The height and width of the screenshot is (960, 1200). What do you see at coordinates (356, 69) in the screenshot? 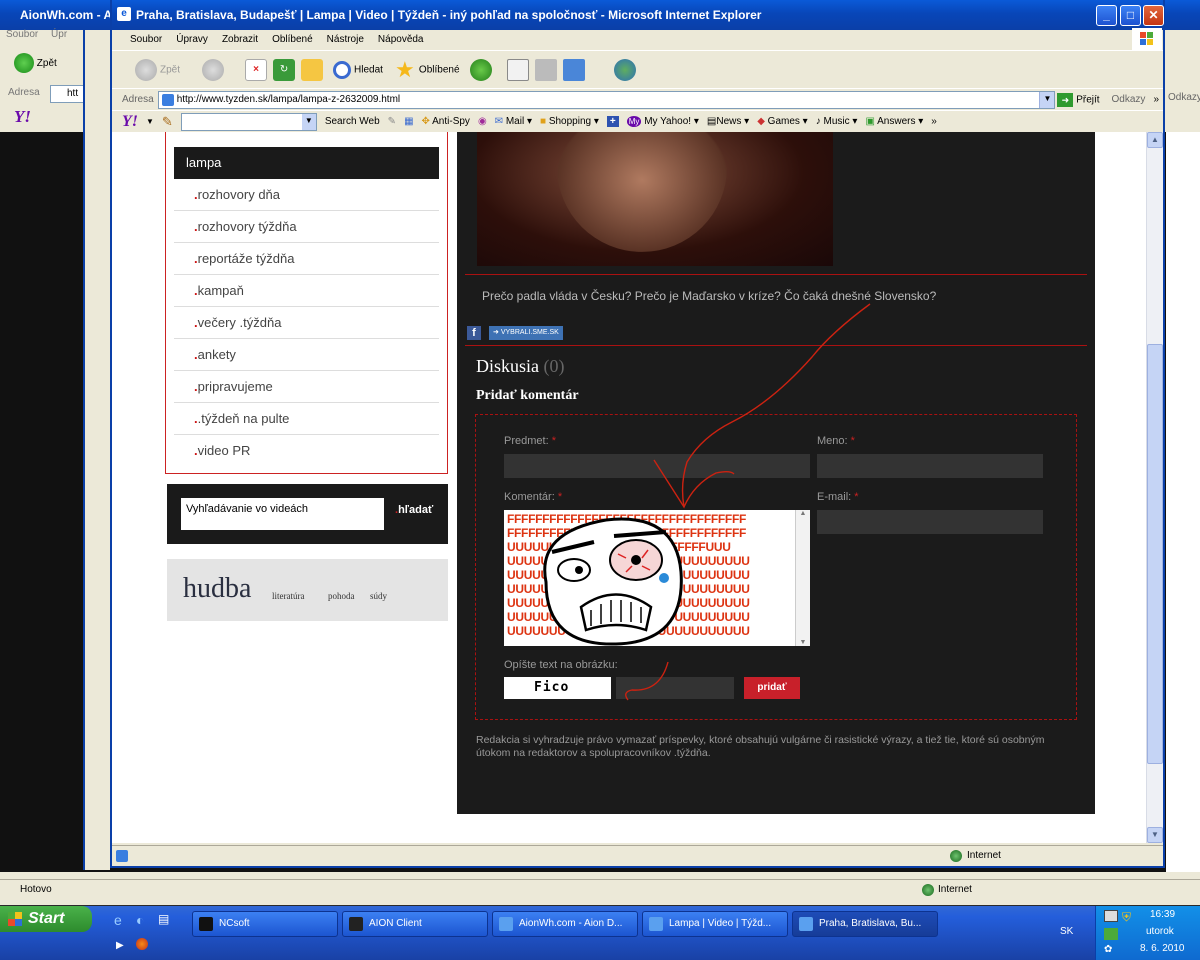
I see `search-button: Hledat` at bounding box center [356, 69].